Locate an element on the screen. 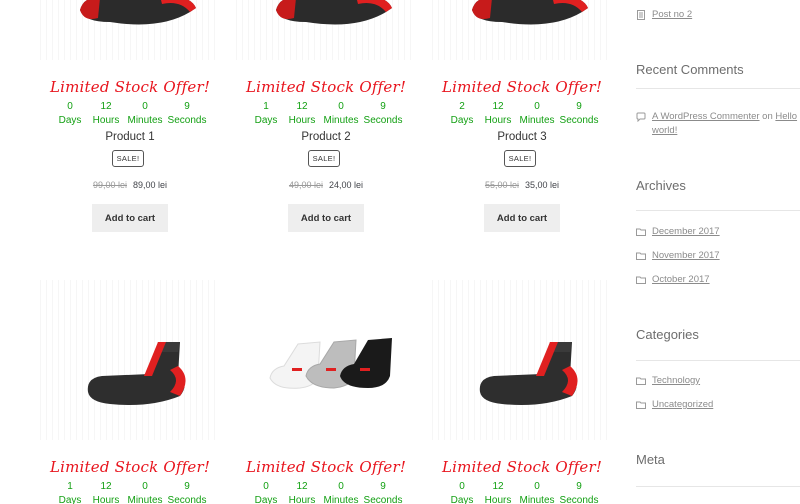 The width and height of the screenshot is (800, 504). countdown-timer: 2 Days 12 Hours 0 Minutes 9 Seconds is located at coordinates (522, 114).